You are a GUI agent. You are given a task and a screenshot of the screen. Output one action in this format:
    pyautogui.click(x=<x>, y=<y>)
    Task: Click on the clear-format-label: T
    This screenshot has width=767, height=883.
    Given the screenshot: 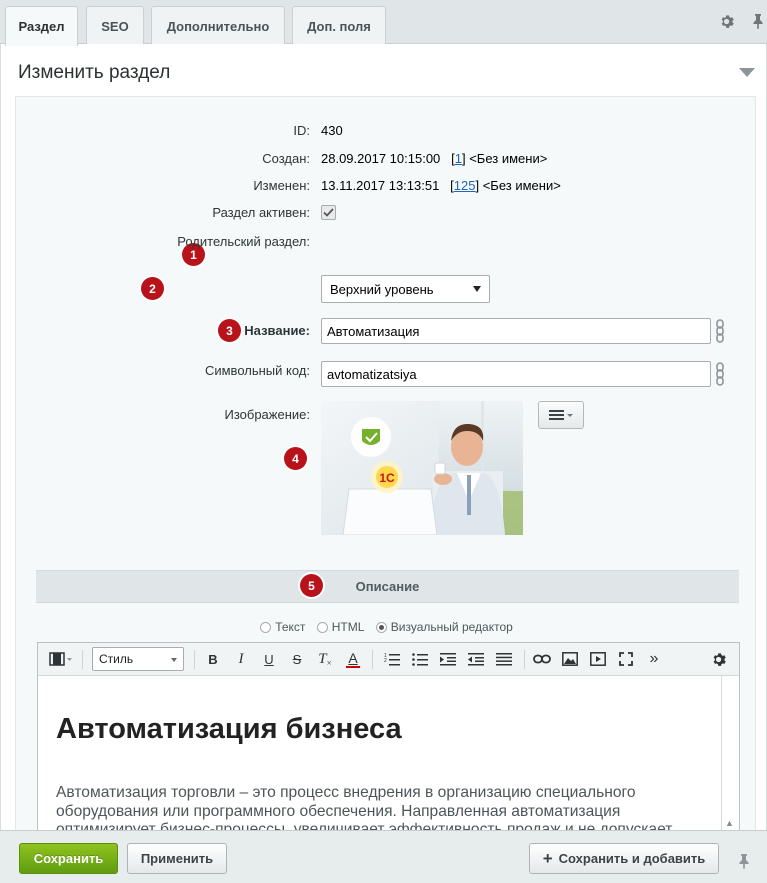 What is the action you would take?
    pyautogui.click(x=322, y=658)
    